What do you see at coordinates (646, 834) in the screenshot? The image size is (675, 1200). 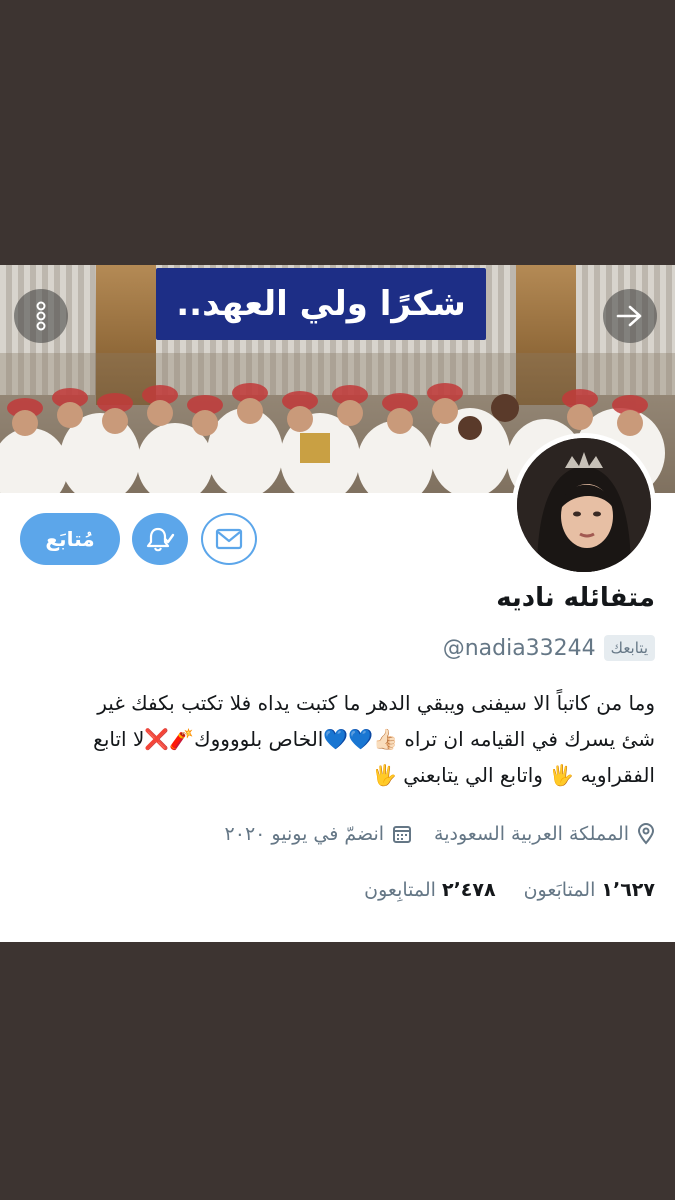 I see `location-pin-icon` at bounding box center [646, 834].